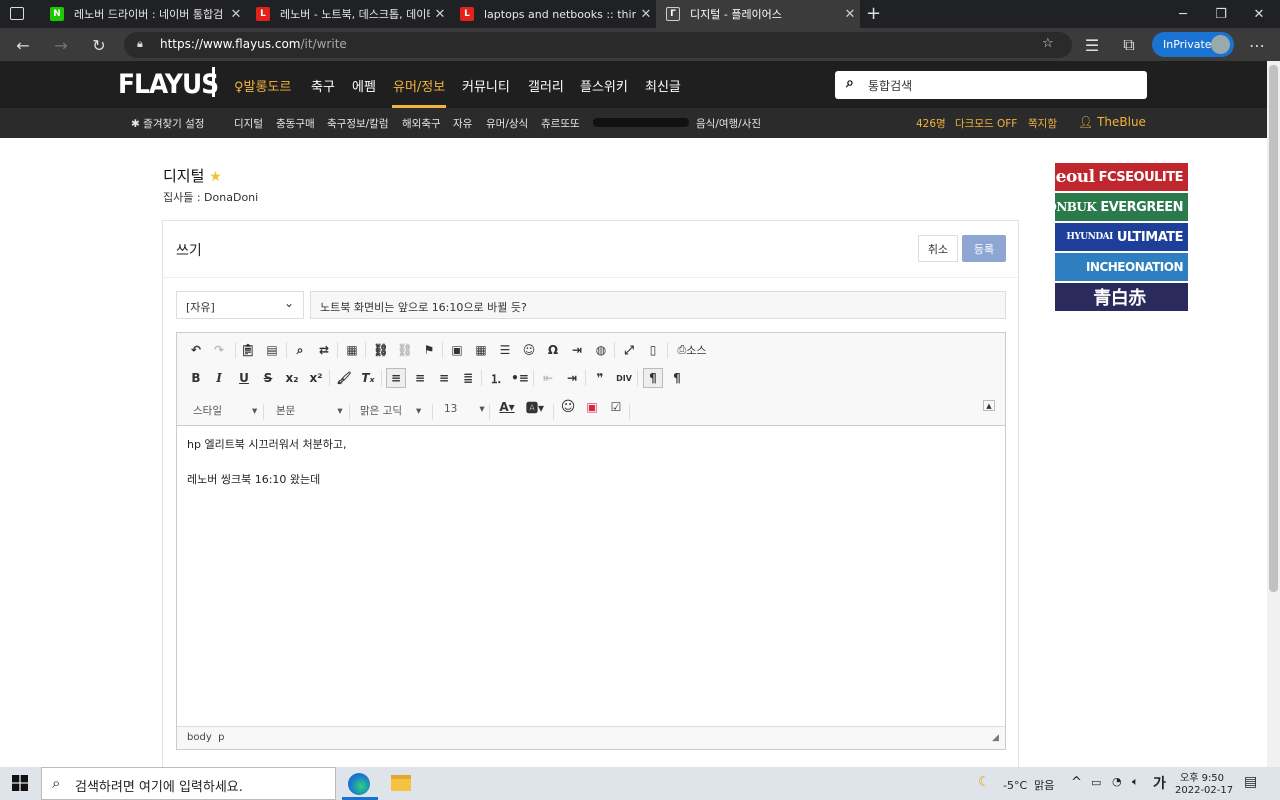  Describe the element at coordinates (359, 784) in the screenshot. I see `edge-icon` at that location.